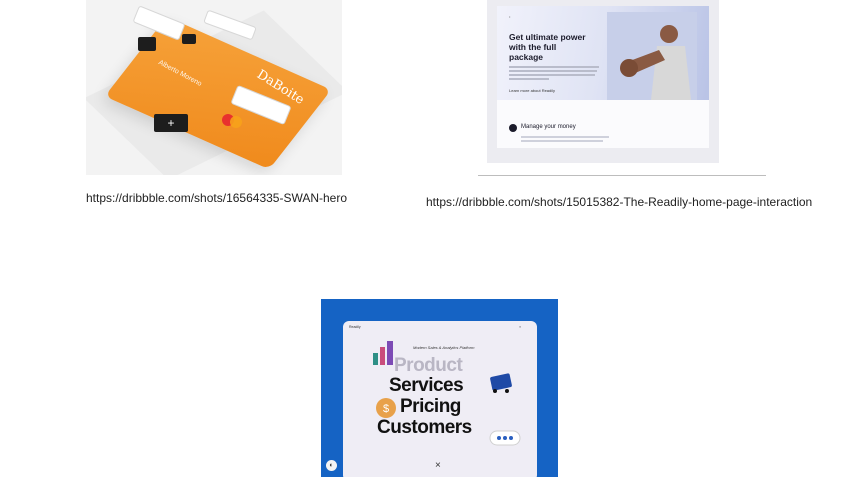 The height and width of the screenshot is (482, 856). I want to click on saas-logo: Readily, so click(355, 327).